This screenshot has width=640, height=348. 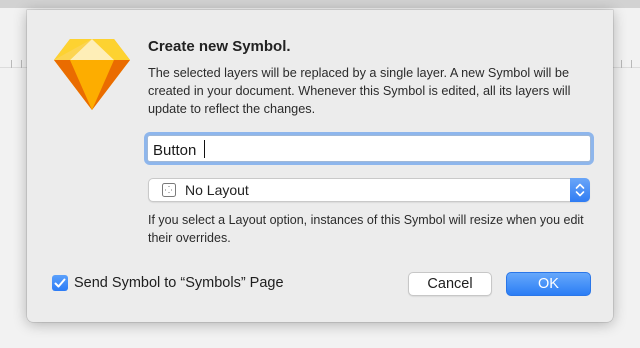 I want to click on layout-select-value: No Layout, so click(x=217, y=190).